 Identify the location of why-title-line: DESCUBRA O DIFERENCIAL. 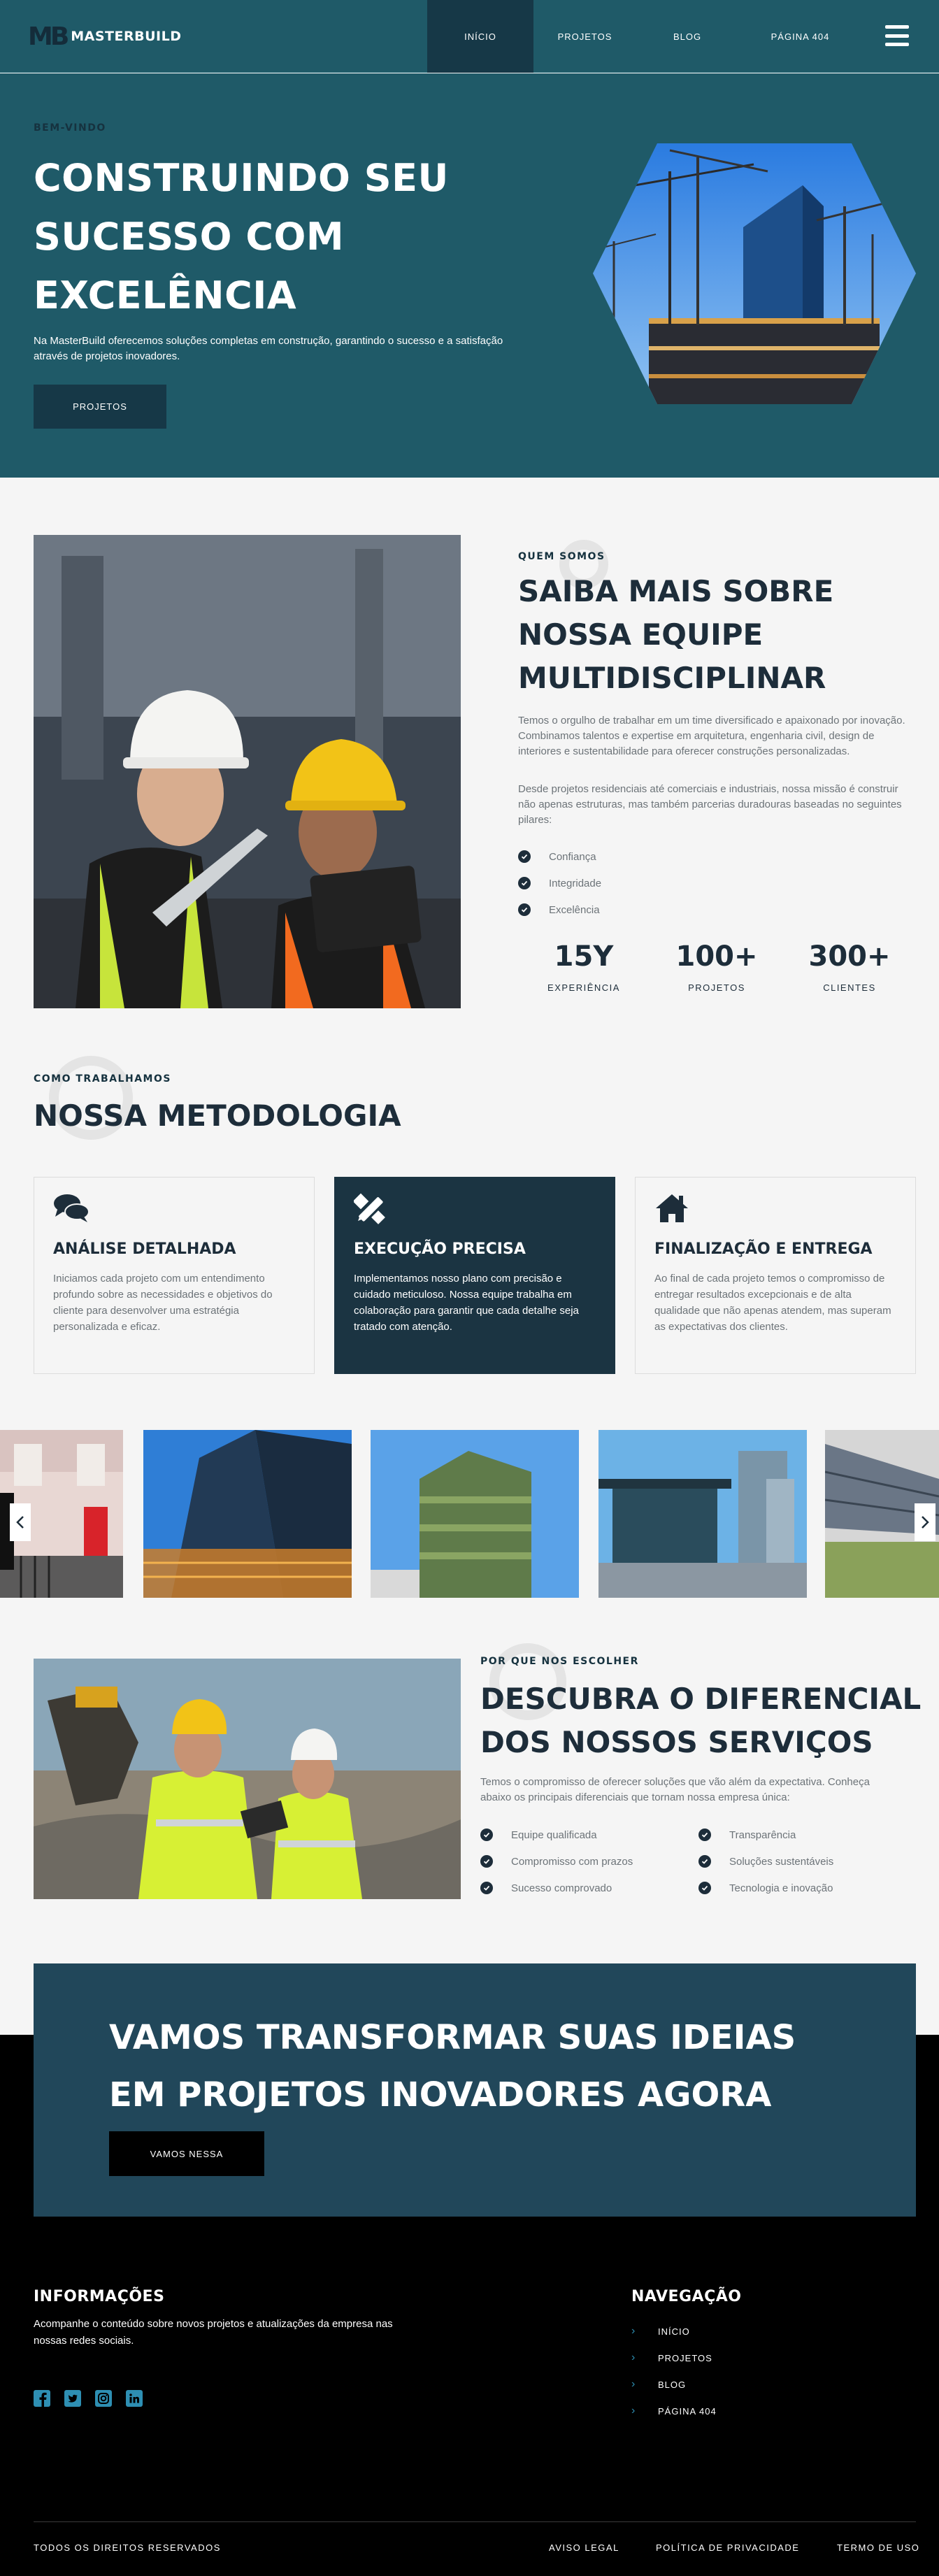
(701, 1699).